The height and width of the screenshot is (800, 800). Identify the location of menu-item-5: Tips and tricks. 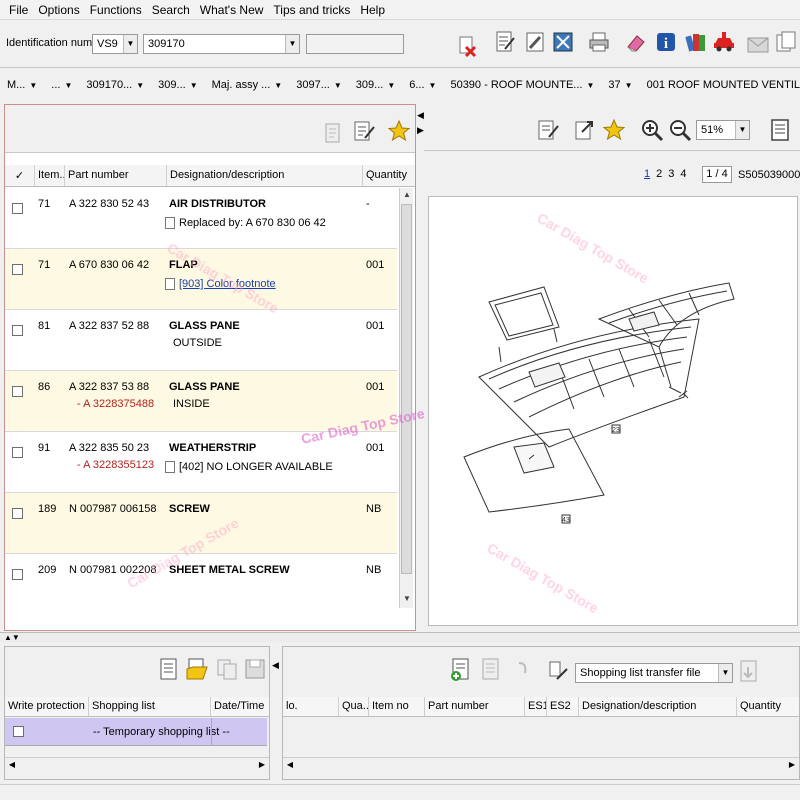
(311, 10).